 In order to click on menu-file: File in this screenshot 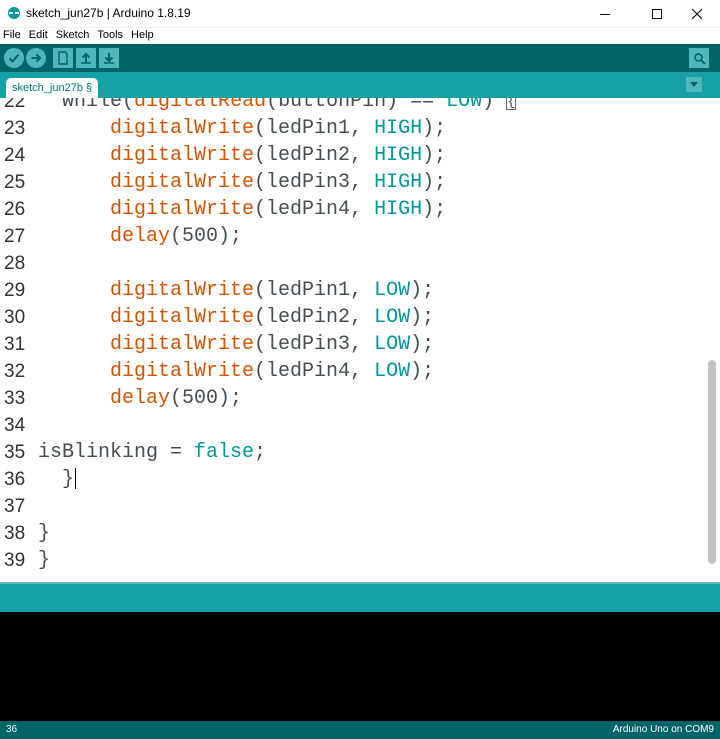, I will do `click(12, 36)`.